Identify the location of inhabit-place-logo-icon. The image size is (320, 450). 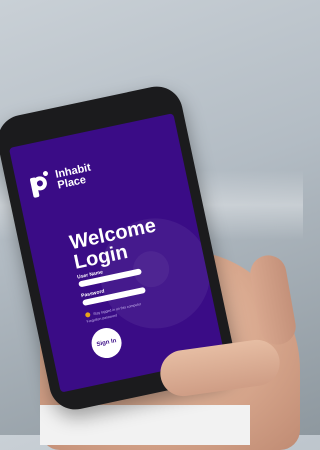
(41, 184).